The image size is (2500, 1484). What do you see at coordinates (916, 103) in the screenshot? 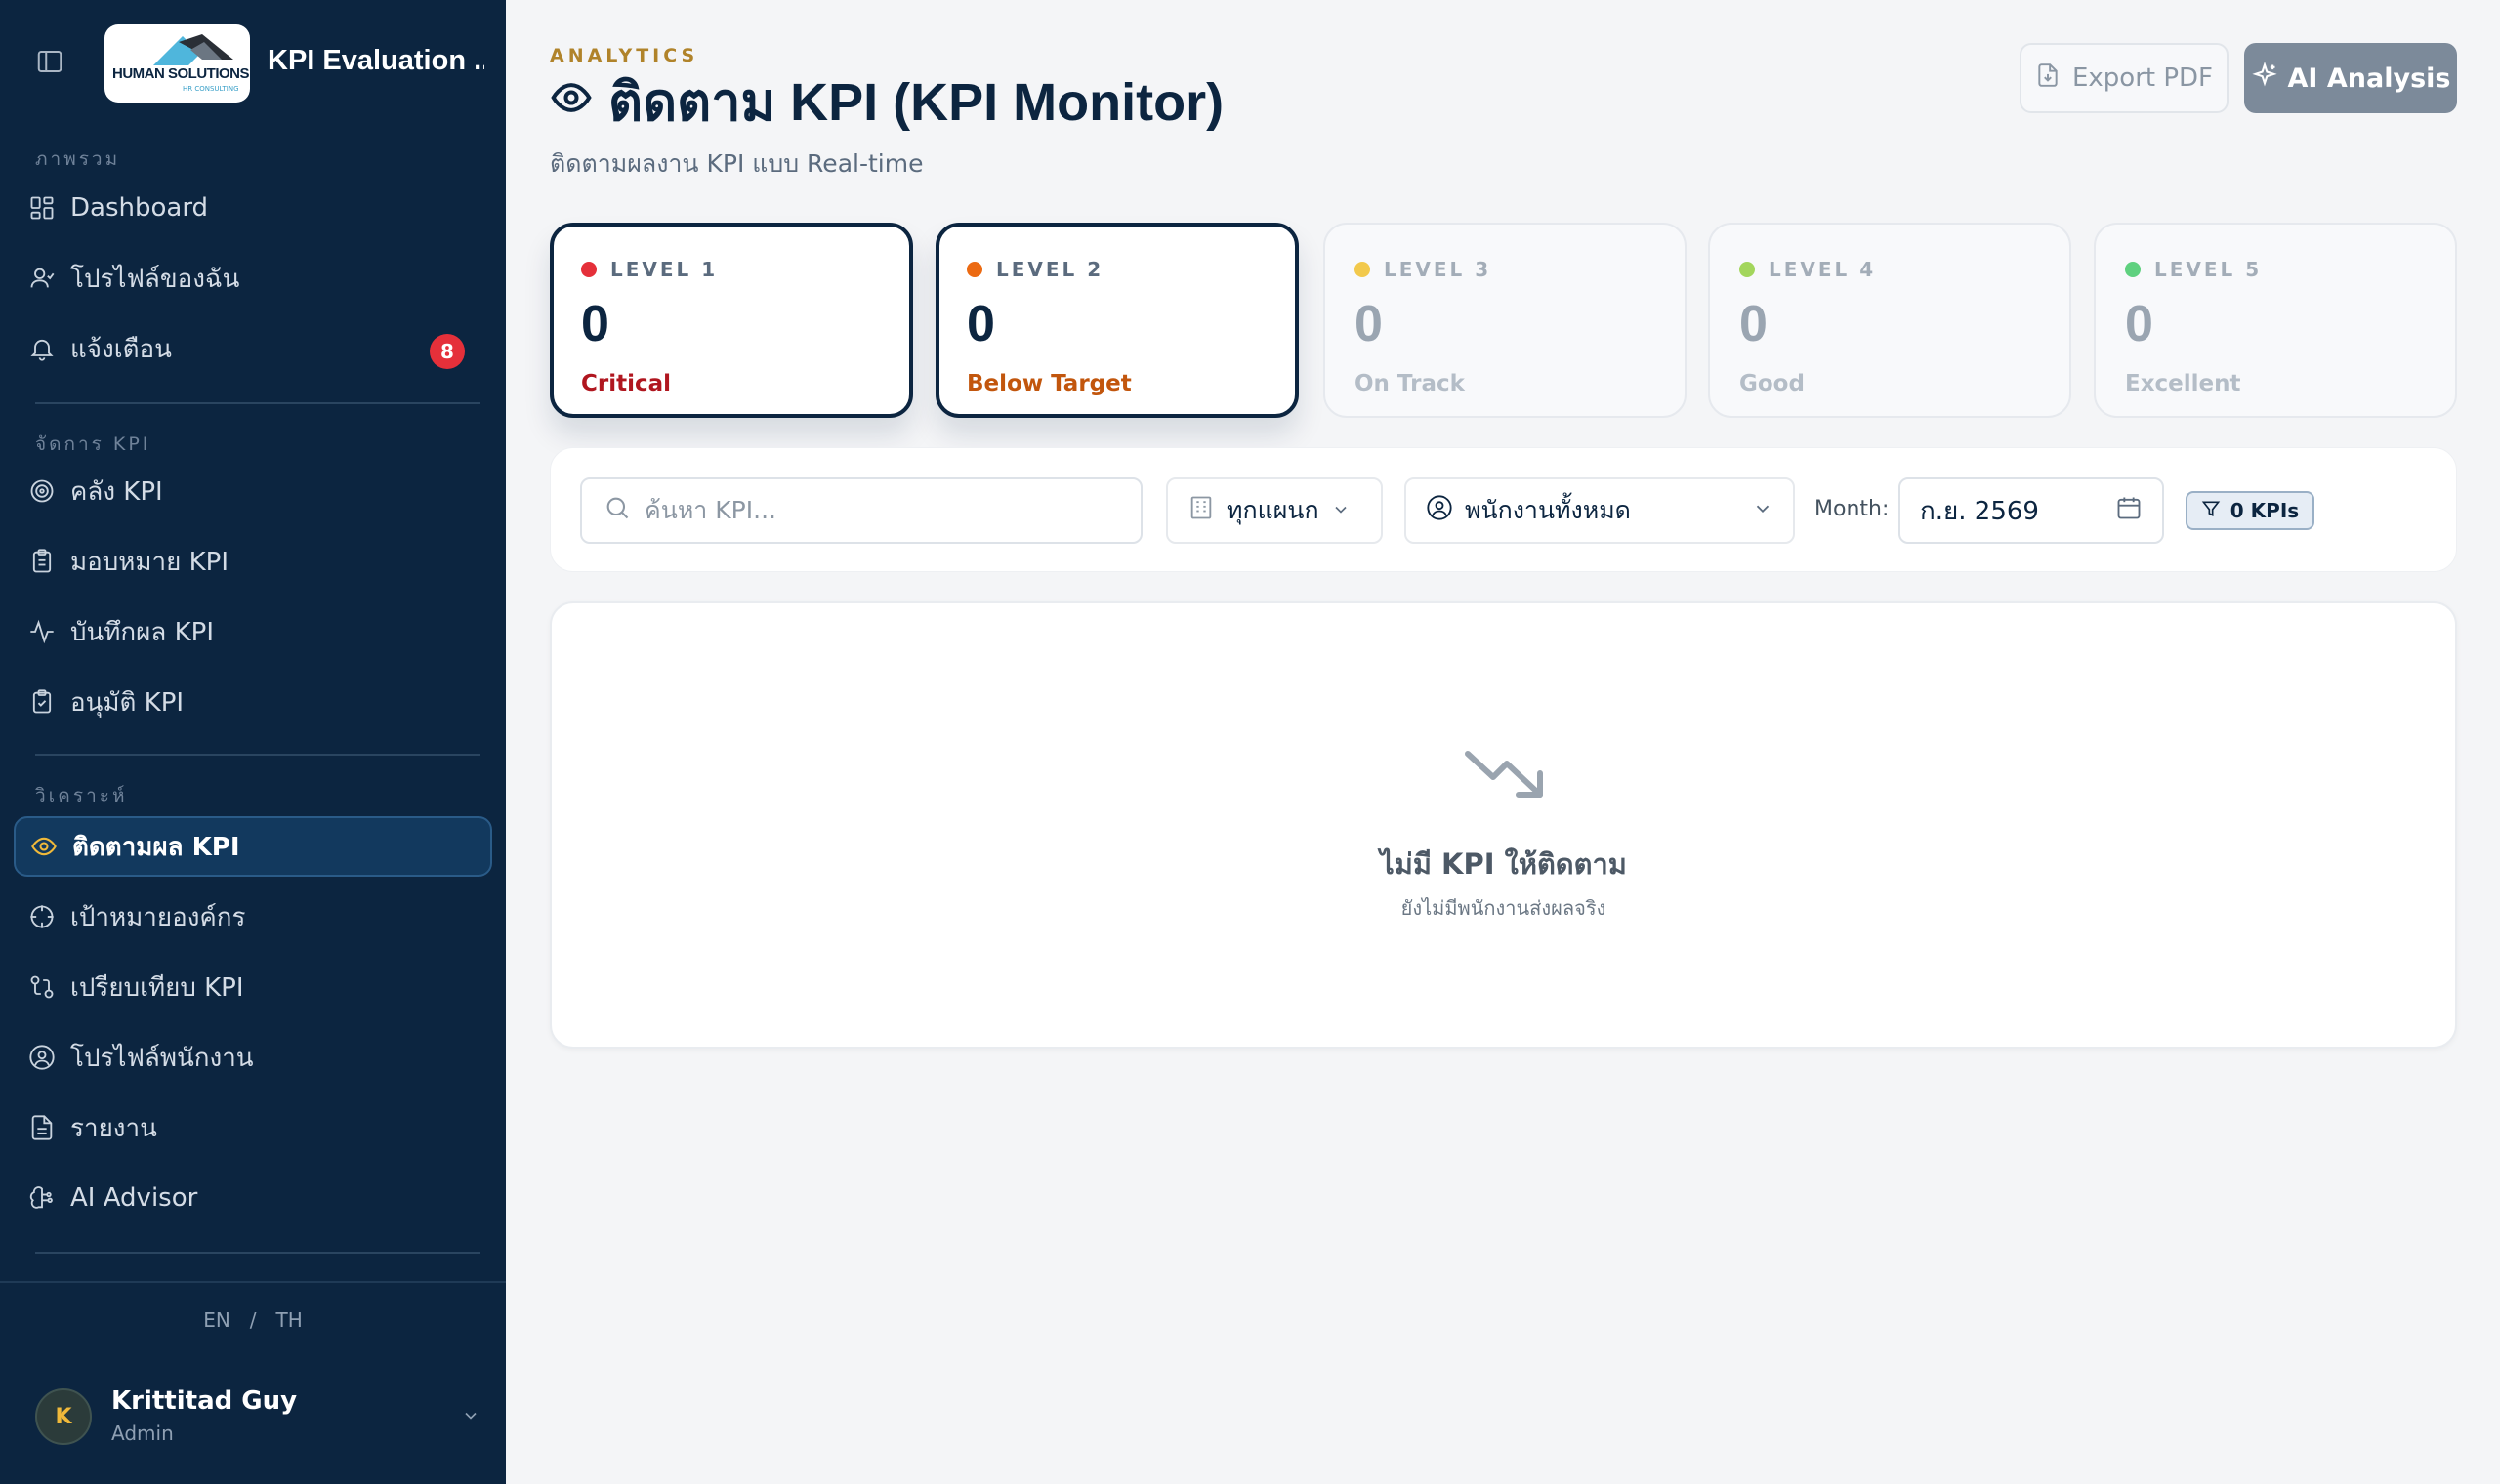
I see `page-title-text: ติดตาม KPI (KPI Monitor)` at bounding box center [916, 103].